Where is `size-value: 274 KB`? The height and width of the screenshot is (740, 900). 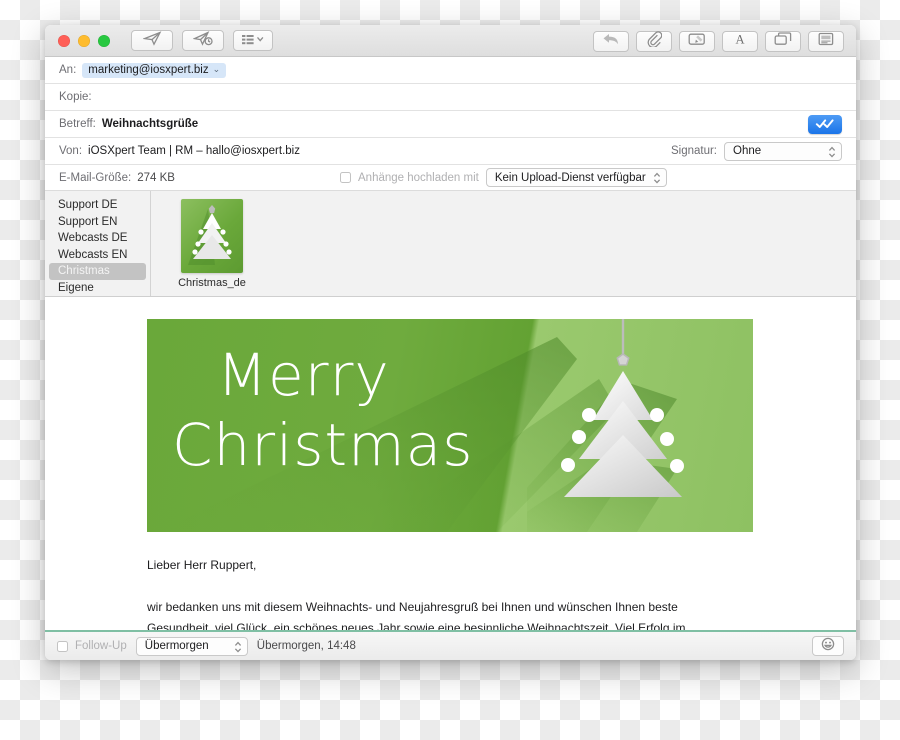
size-value: 274 KB is located at coordinates (156, 177).